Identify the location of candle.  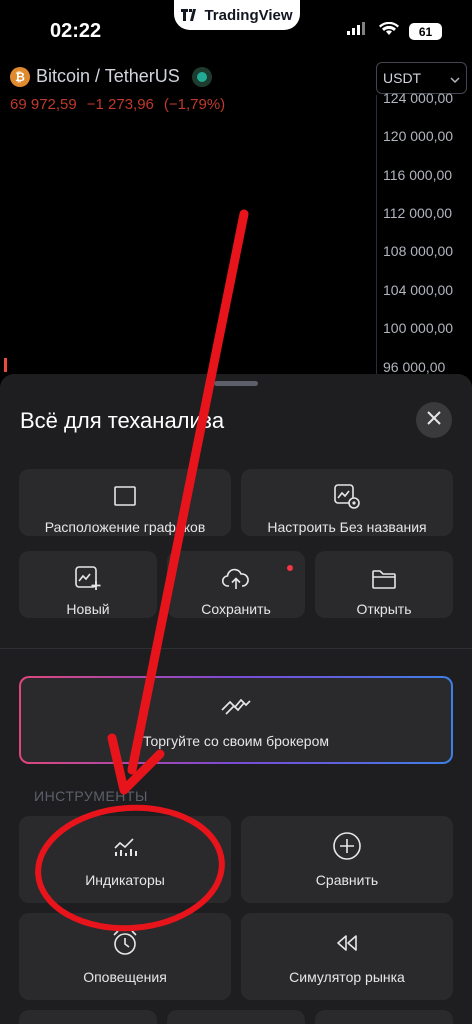
(5, 365).